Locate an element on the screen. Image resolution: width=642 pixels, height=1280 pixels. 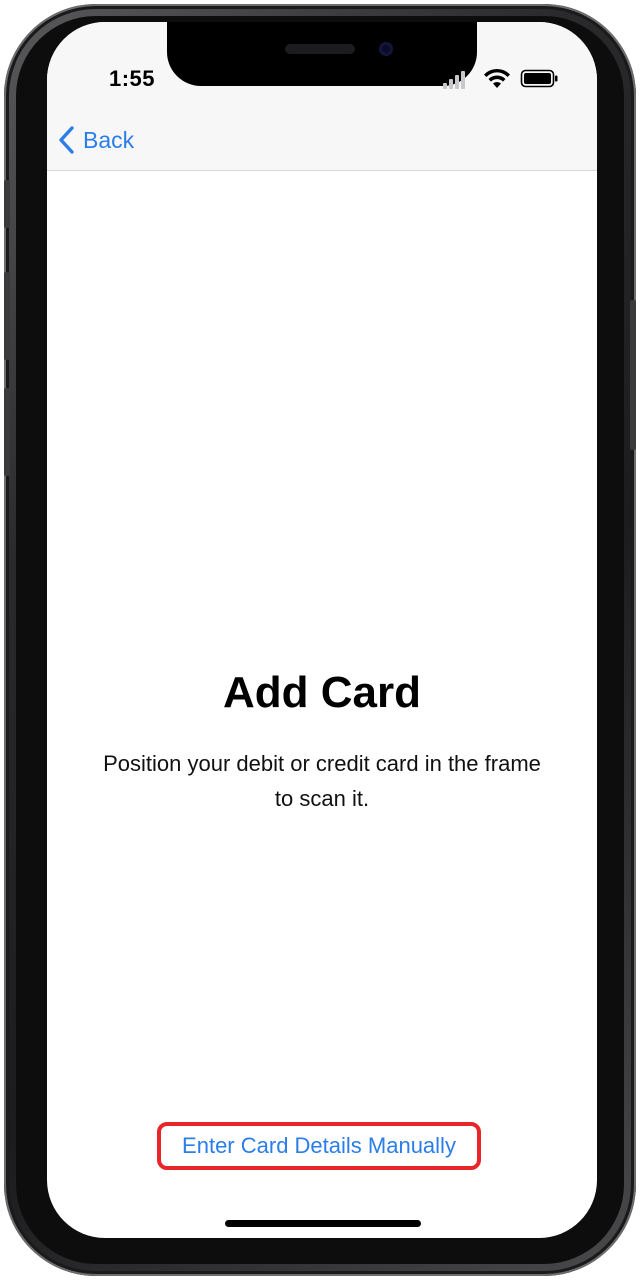
status-time: 1:55 is located at coordinates (132, 78).